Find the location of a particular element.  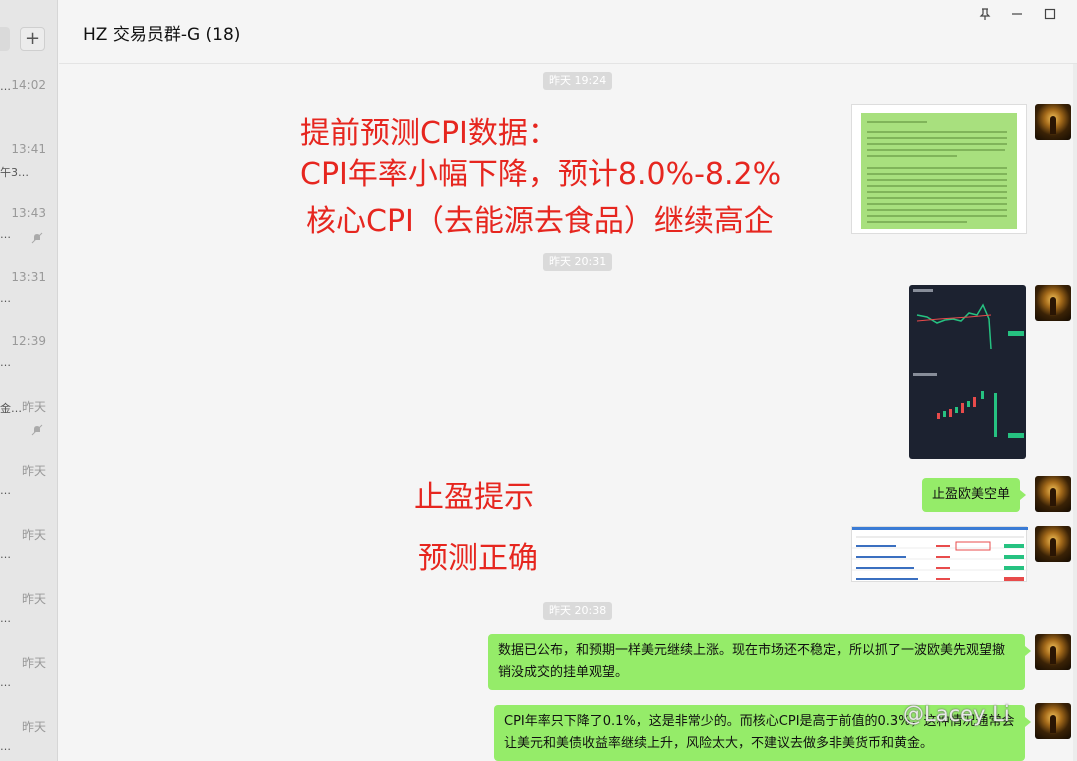

chat-header: HZ 交易员群-G (18) is located at coordinates (568, 32).